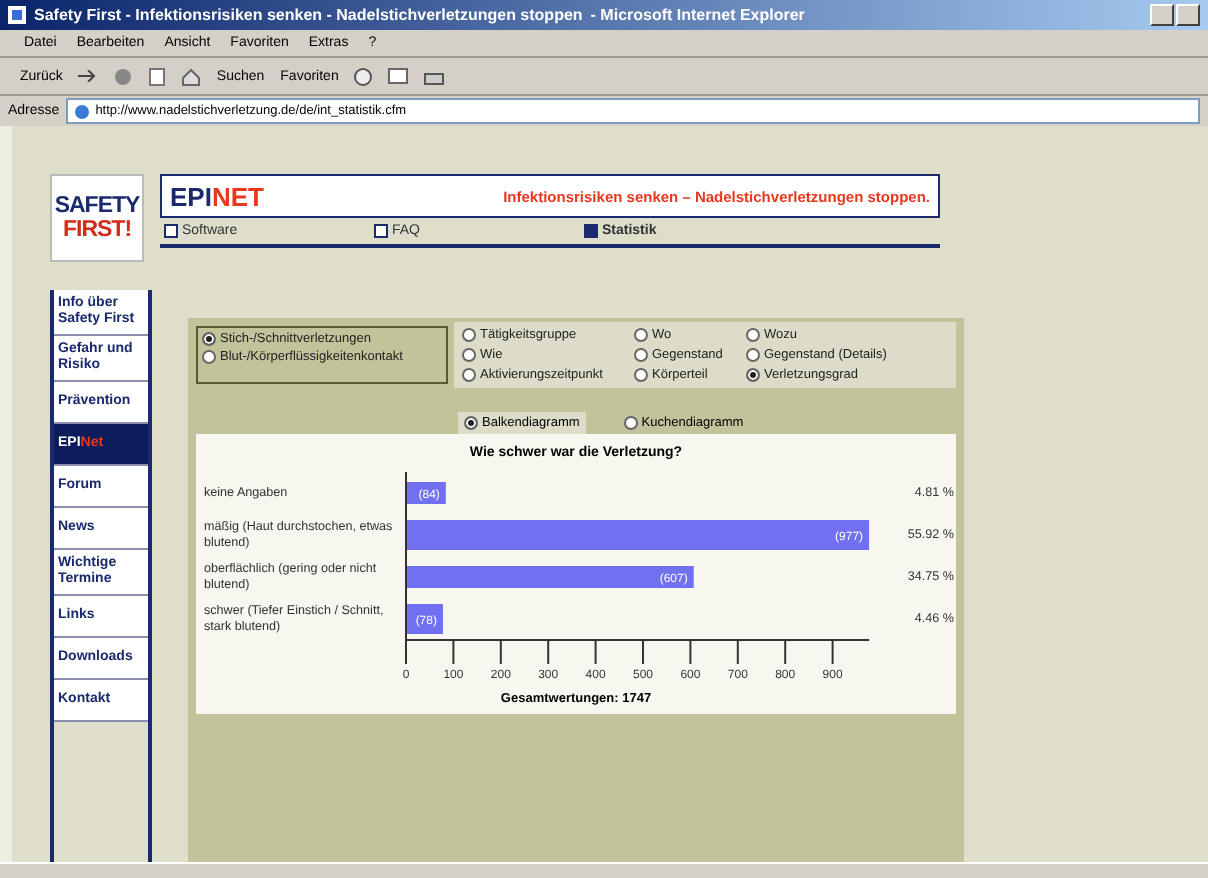 The width and height of the screenshot is (1208, 878). I want to click on maximize-button, so click(1188, 15).